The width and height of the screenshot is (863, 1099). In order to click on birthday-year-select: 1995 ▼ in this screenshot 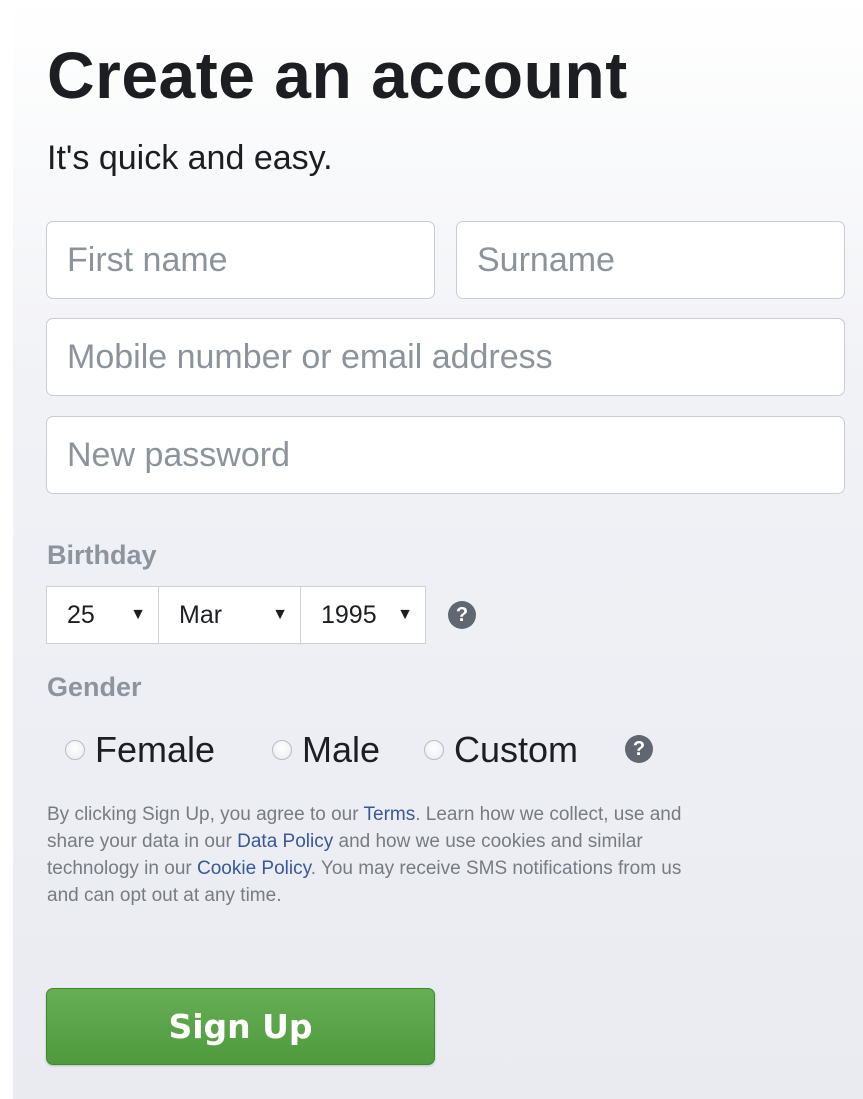, I will do `click(363, 615)`.